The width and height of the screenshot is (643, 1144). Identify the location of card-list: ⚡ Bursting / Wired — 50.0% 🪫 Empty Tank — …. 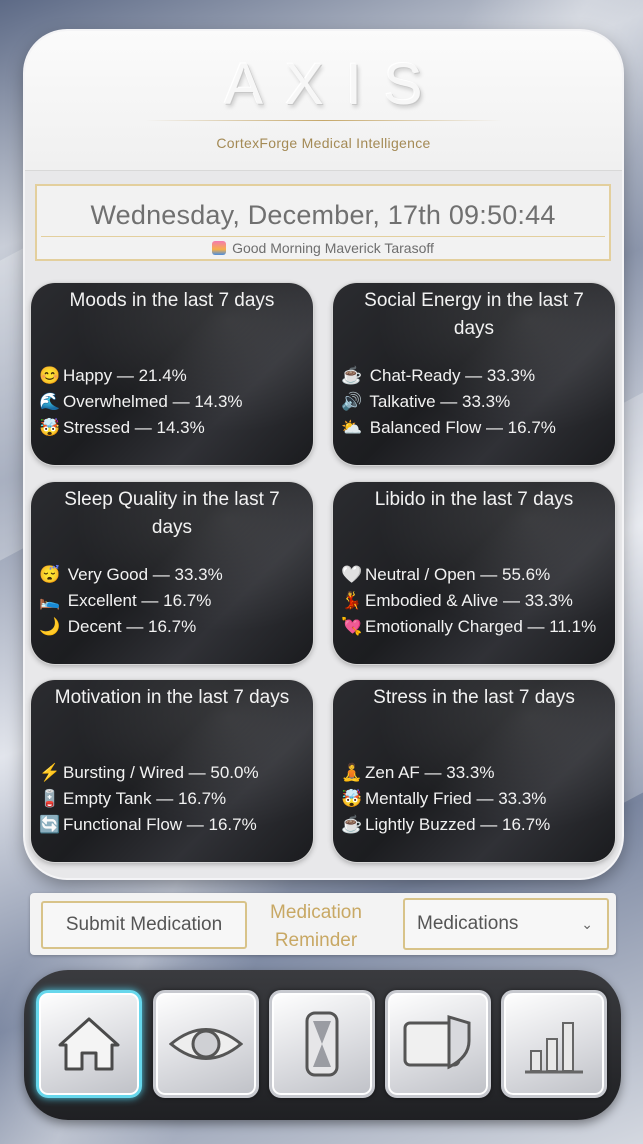
(172, 794).